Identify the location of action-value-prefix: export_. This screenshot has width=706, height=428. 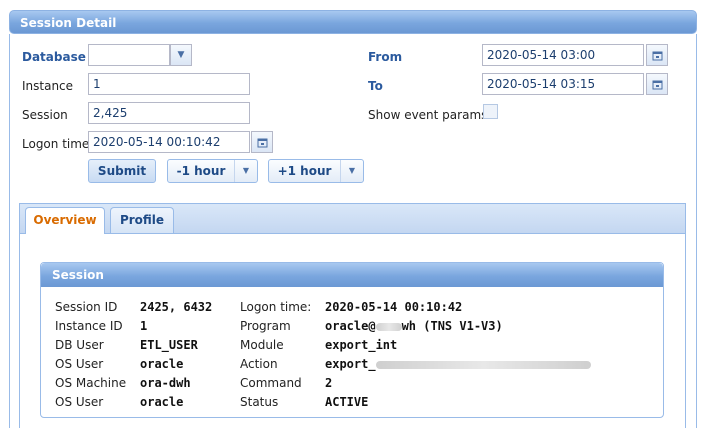
(350, 364).